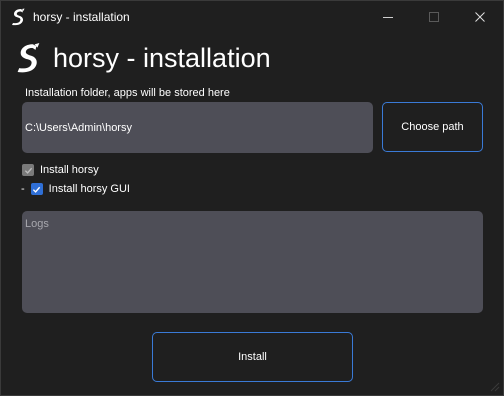 Image resolution: width=504 pixels, height=396 pixels. I want to click on install-gui-label: Install horsy GUI, so click(89, 189).